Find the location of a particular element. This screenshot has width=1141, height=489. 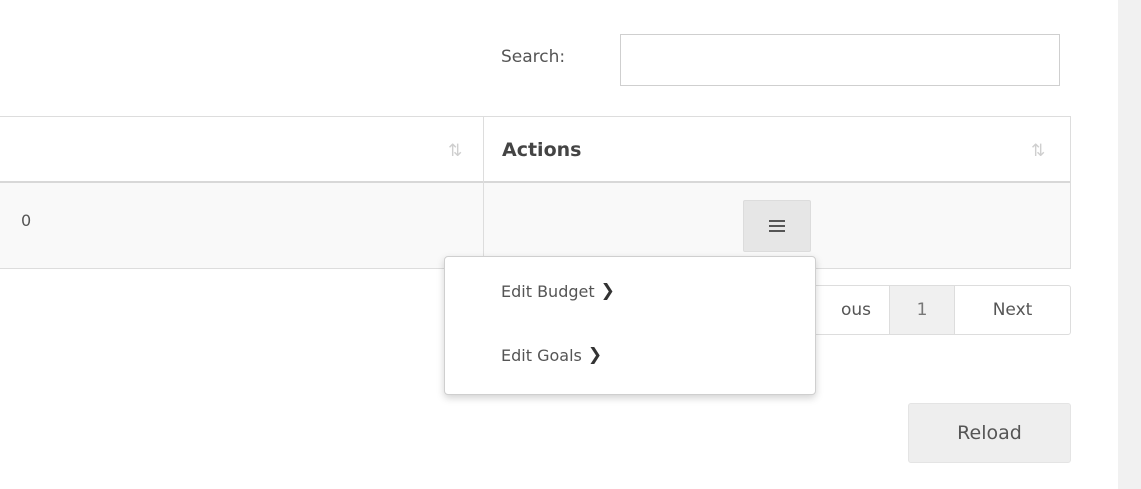

menu-item-edit-budget: Edit Budget ❯ is located at coordinates (558, 291).